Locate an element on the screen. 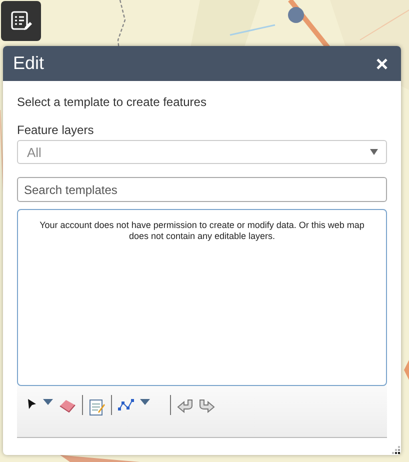 The height and width of the screenshot is (462, 409). edit-list-icon is located at coordinates (21, 21).